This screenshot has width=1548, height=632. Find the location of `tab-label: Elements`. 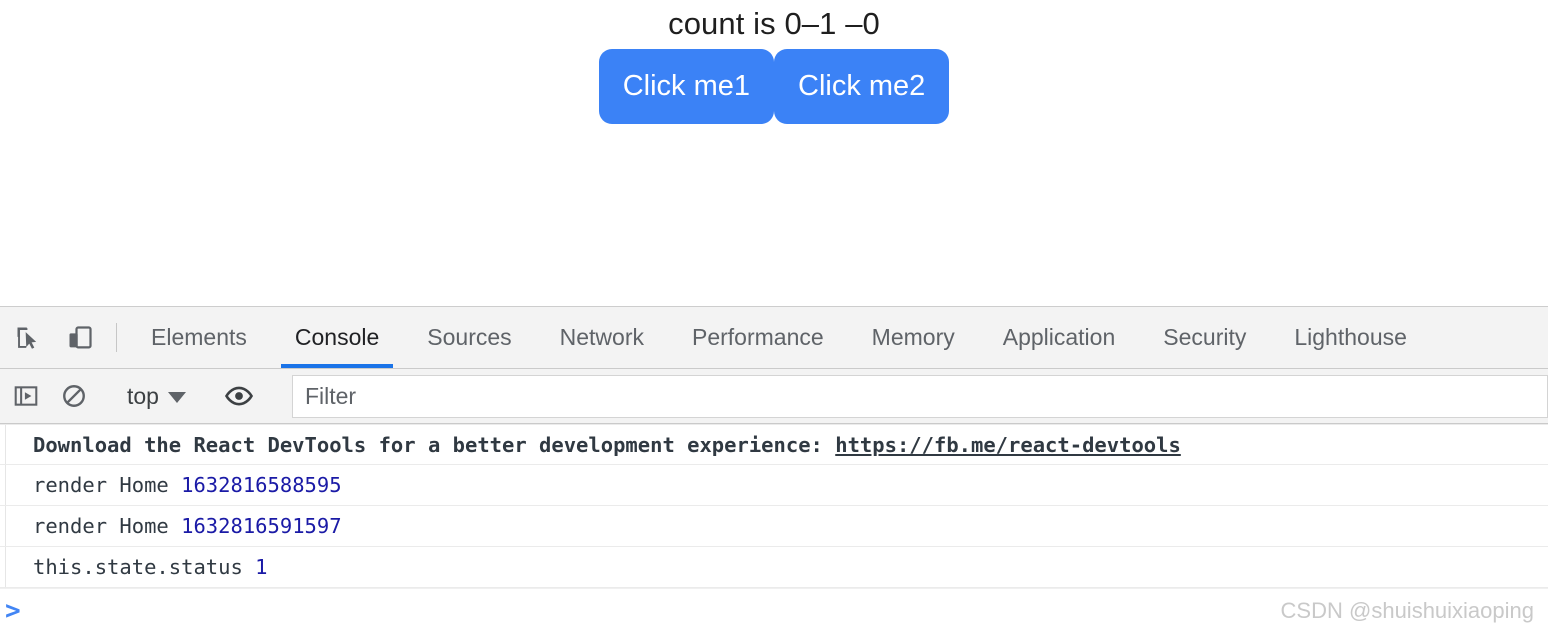

tab-label: Elements is located at coordinates (199, 337).